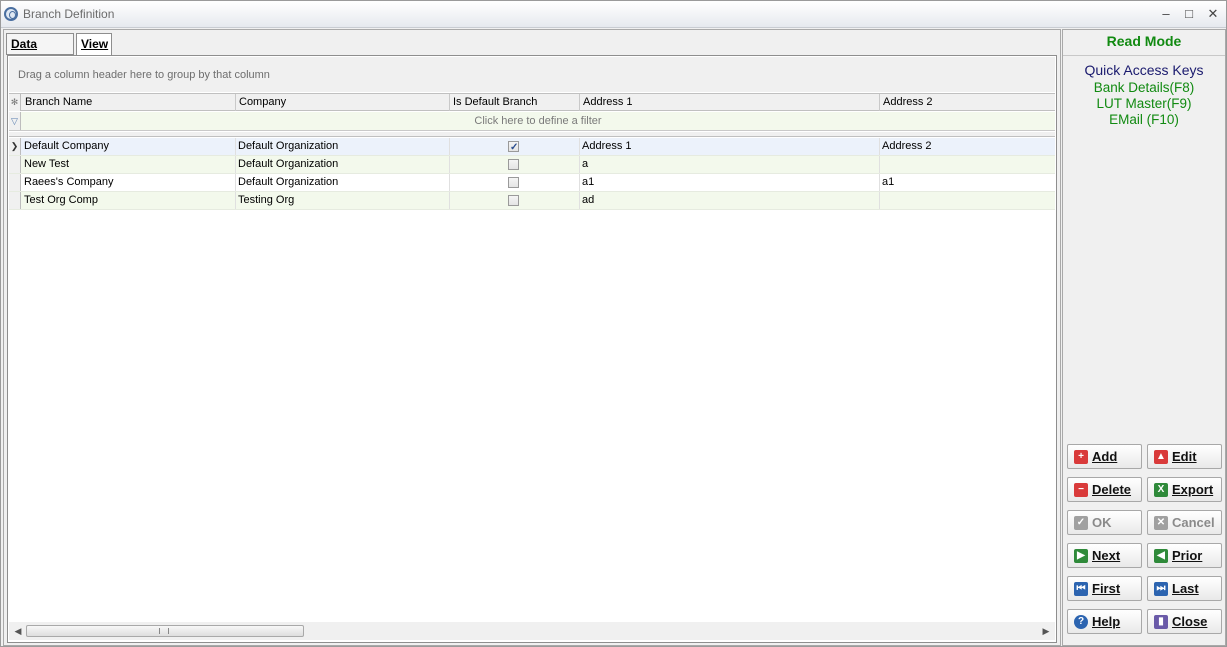 Image resolution: width=1227 pixels, height=647 pixels. What do you see at coordinates (1161, 622) in the screenshot?
I see `door-exit-icon: ▮` at bounding box center [1161, 622].